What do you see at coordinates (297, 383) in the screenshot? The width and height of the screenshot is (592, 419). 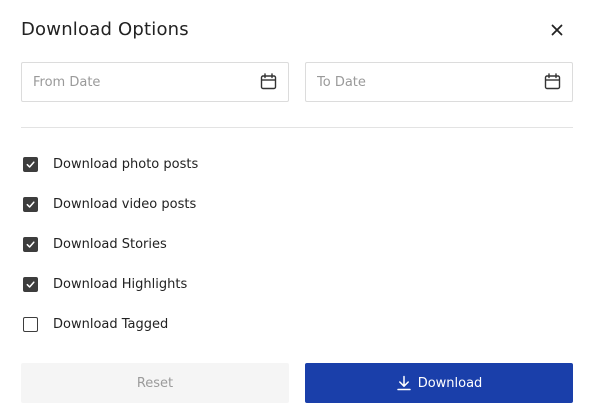 I see `dialog-footer: Reset Download` at bounding box center [297, 383].